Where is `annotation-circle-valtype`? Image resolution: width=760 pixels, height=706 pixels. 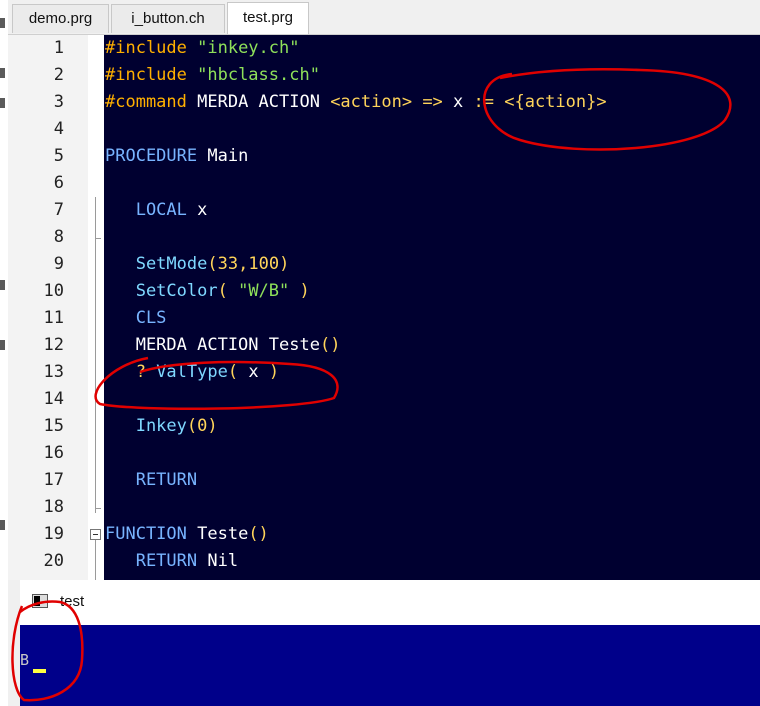 annotation-circle-valtype is located at coordinates (216, 383).